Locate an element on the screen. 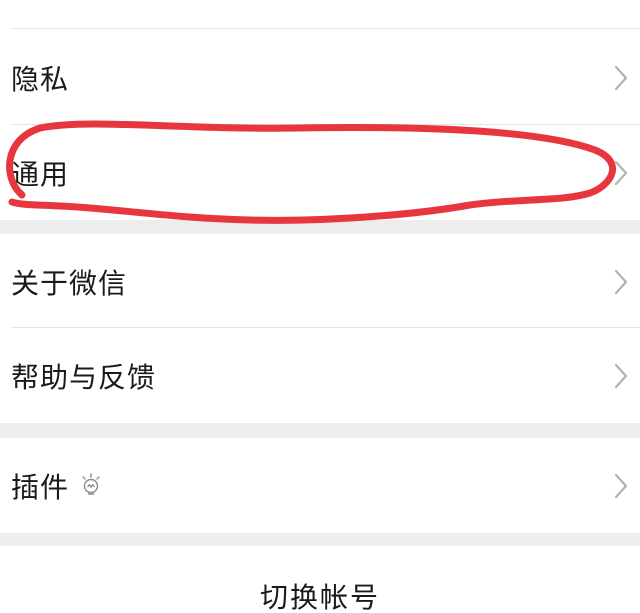  switch-account-button: 切换帐号 is located at coordinates (320, 579).